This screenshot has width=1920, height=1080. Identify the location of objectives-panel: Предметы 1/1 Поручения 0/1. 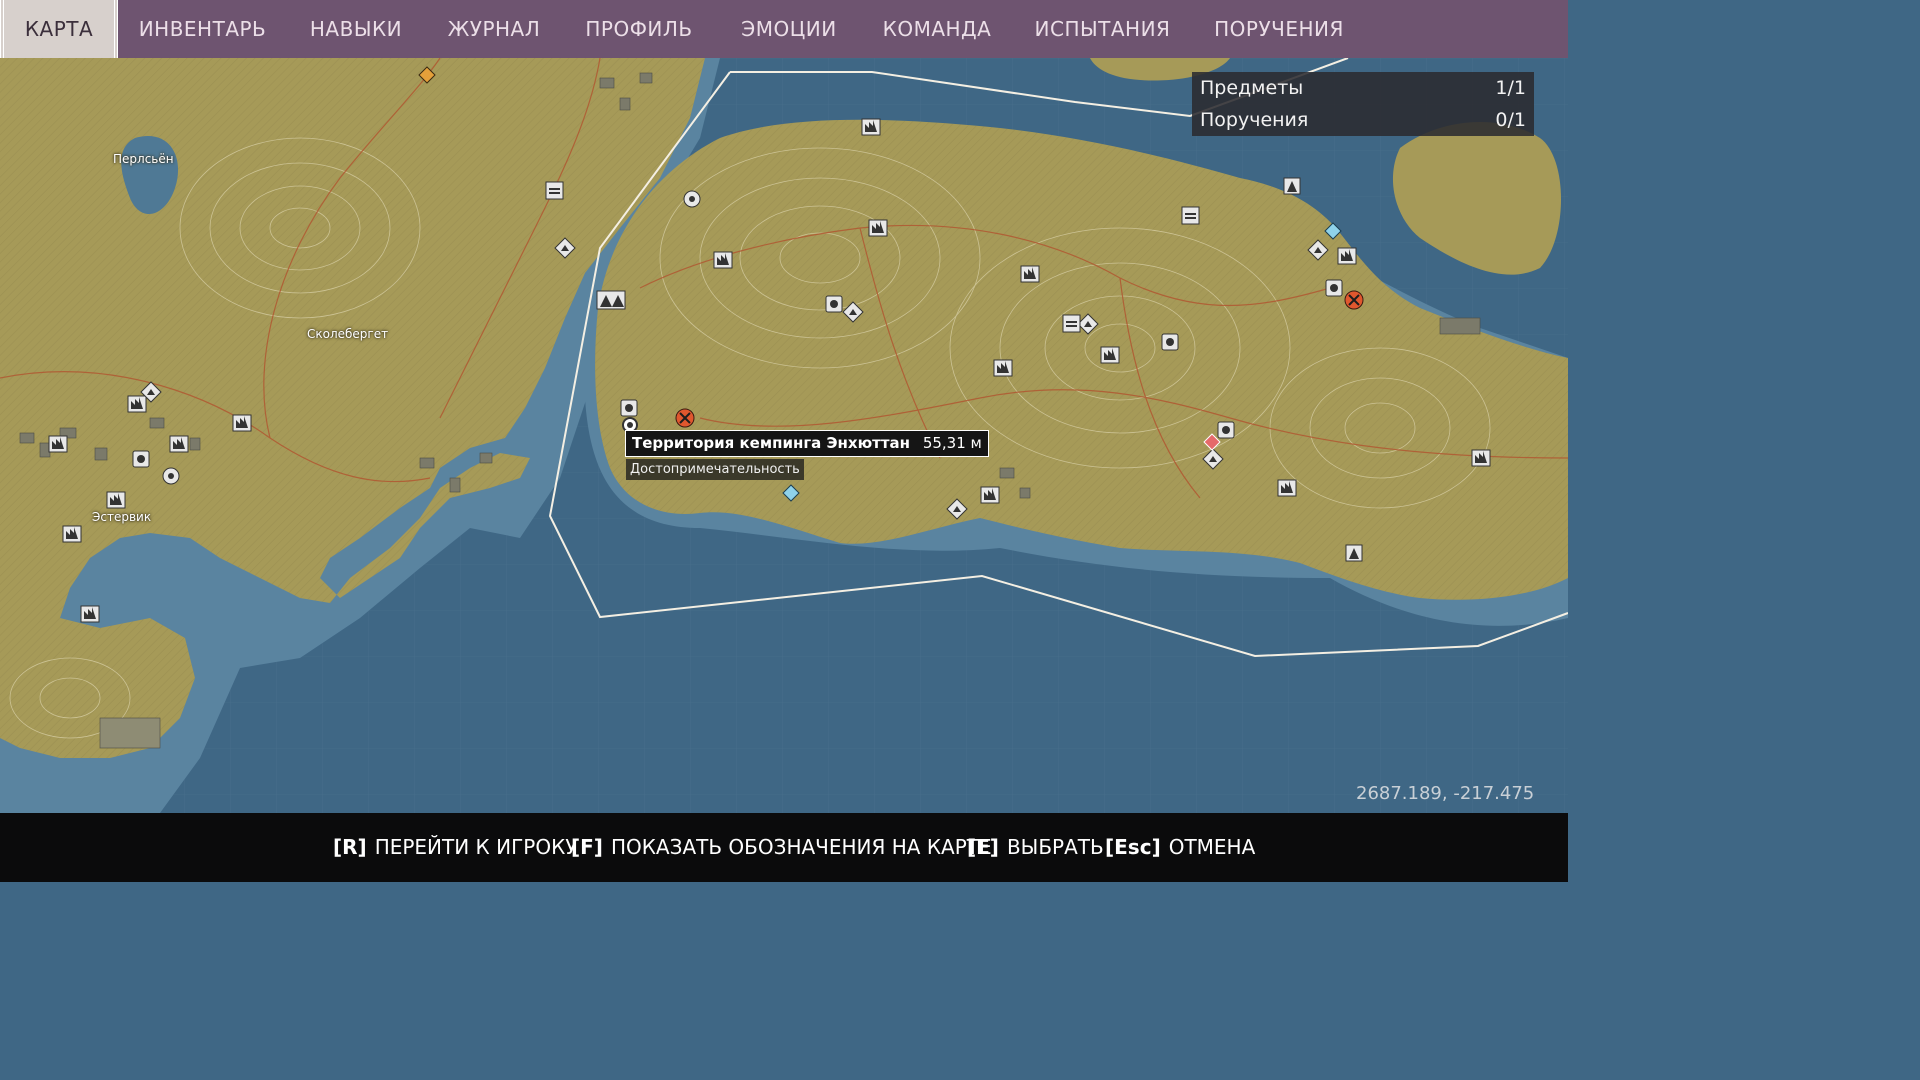
(1363, 104).